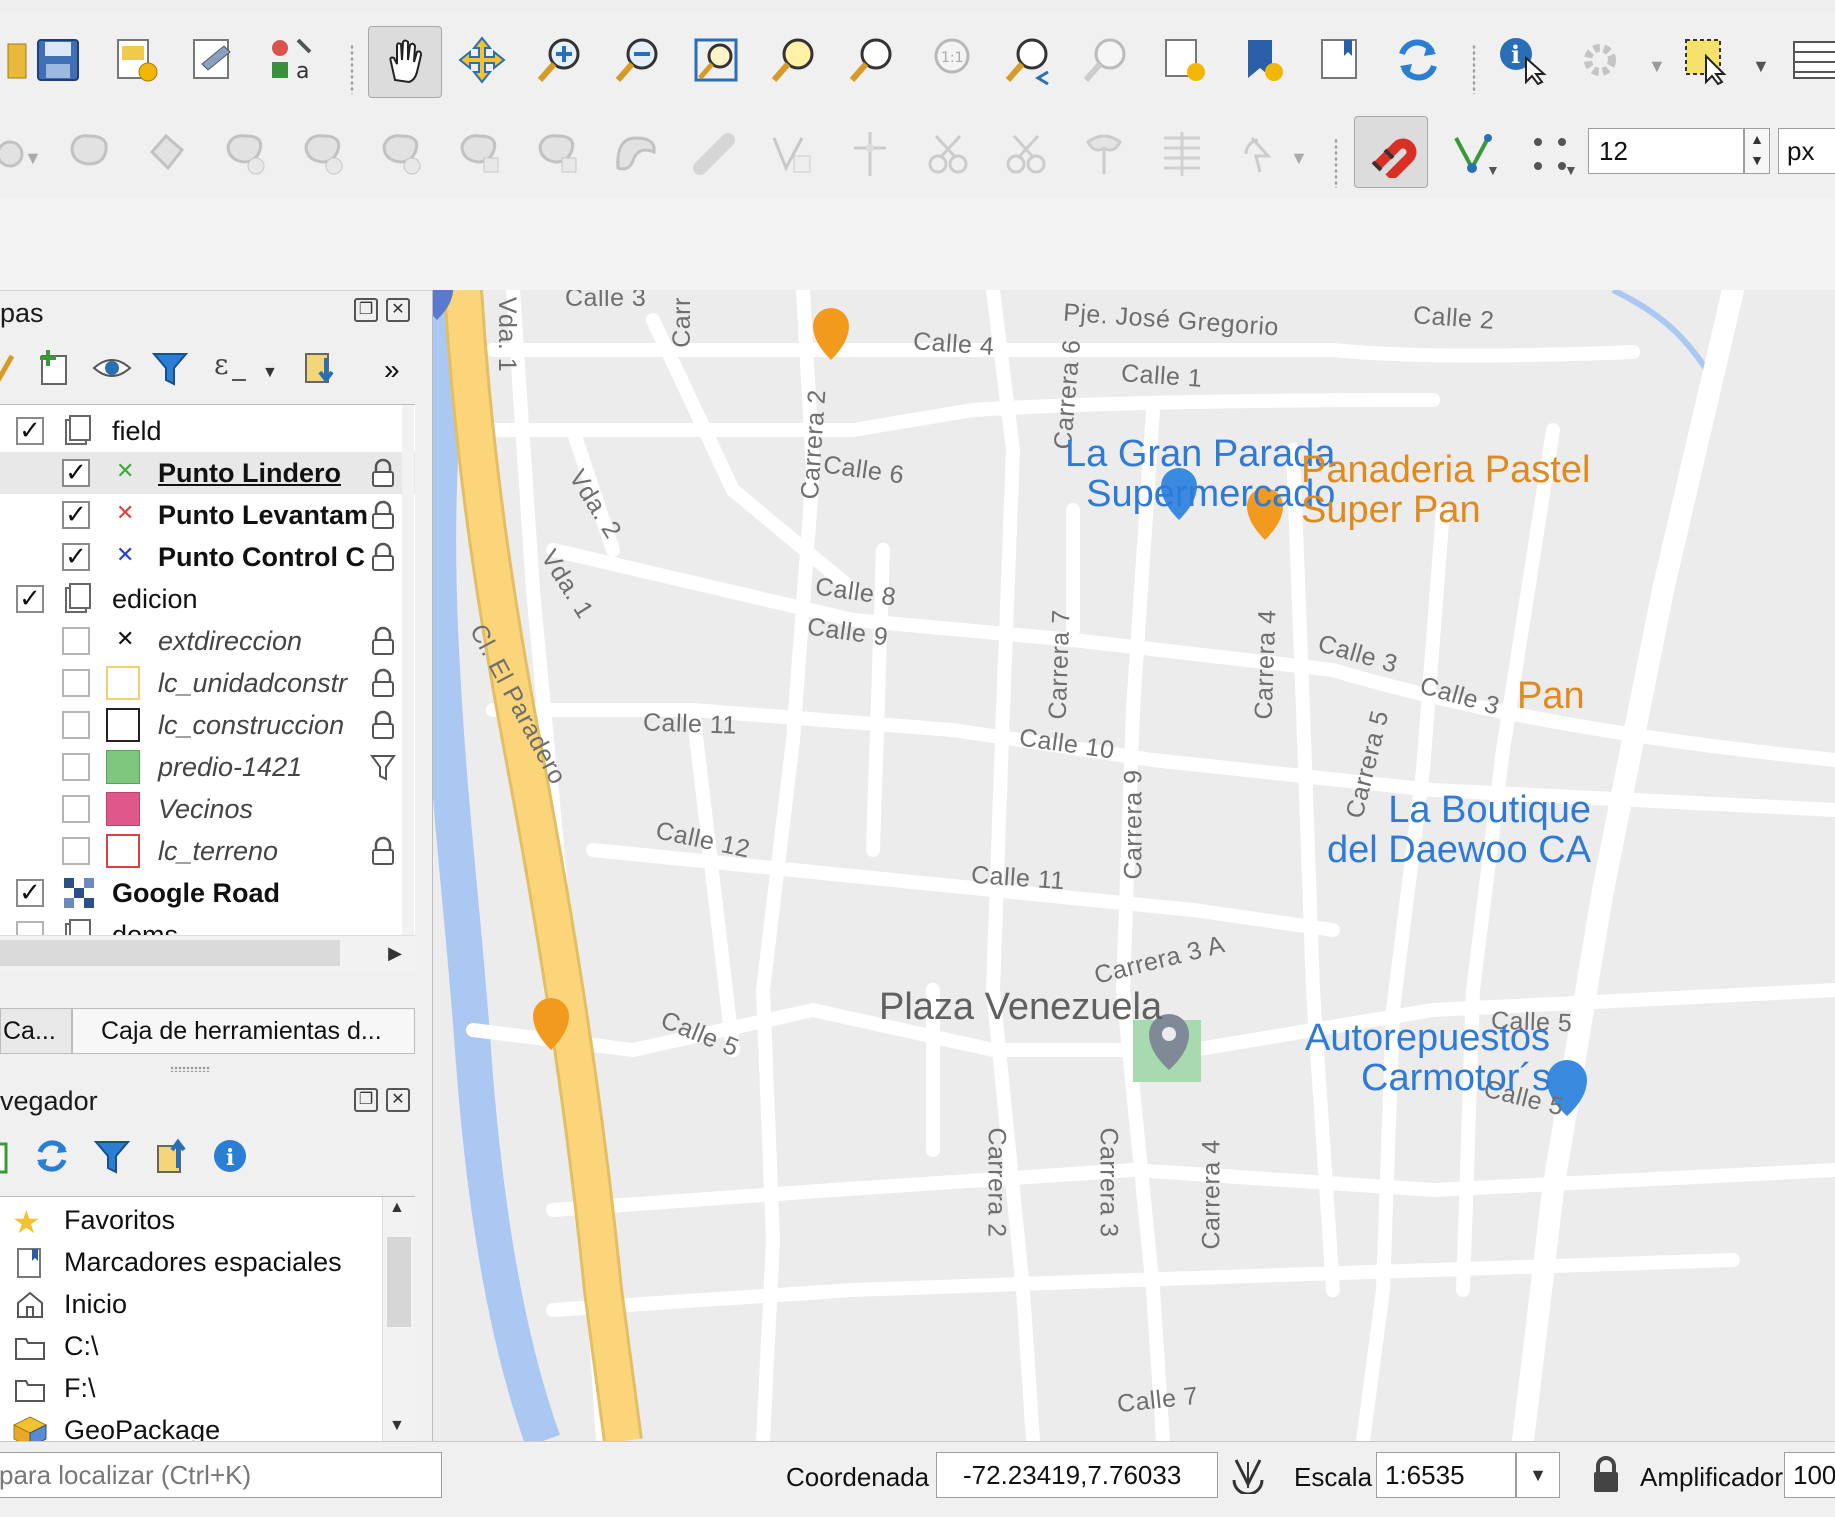 Image resolution: width=1835 pixels, height=1517 pixels. Describe the element at coordinates (480, 154) in the screenshot. I see `delete-part-icon` at that location.